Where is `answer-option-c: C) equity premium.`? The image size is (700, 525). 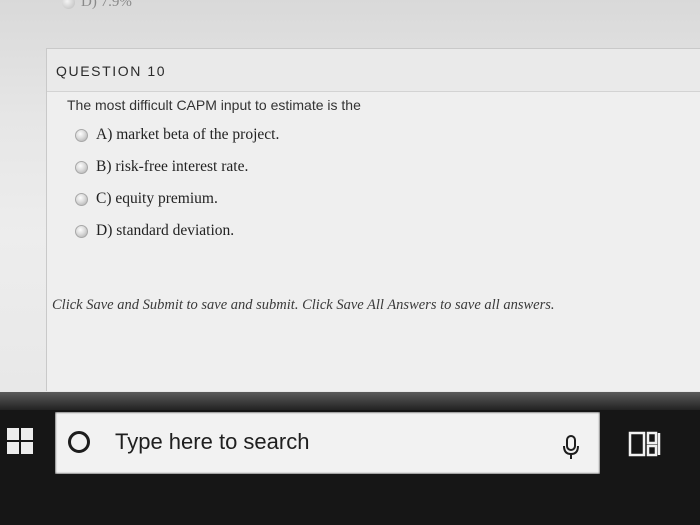
answer-option-c: C) equity premium. is located at coordinates (146, 199).